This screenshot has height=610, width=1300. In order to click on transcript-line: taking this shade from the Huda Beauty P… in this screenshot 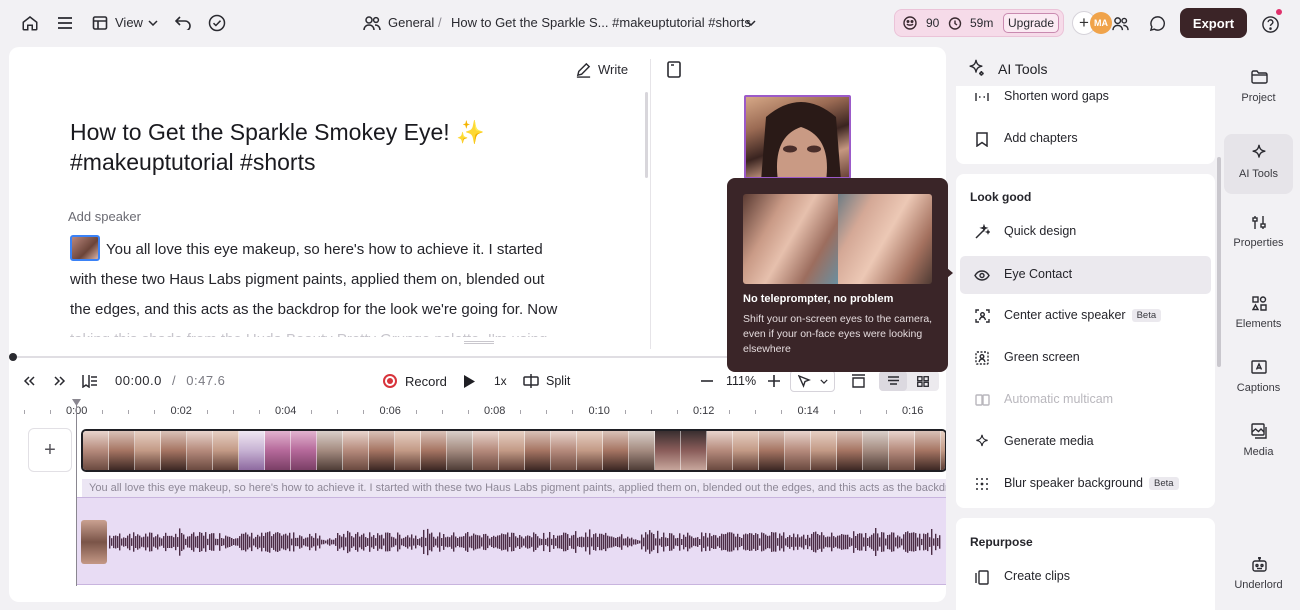, I will do `click(340, 331)`.